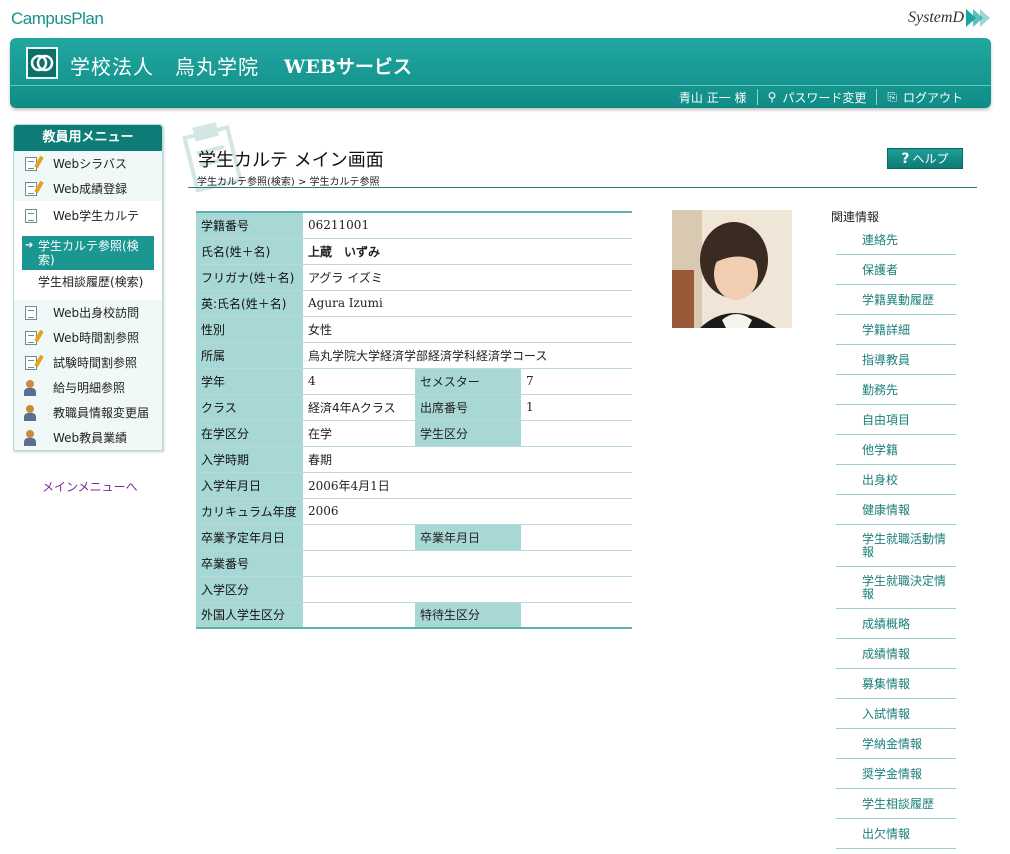  I want to click on foreign-student-value, so click(359, 615).